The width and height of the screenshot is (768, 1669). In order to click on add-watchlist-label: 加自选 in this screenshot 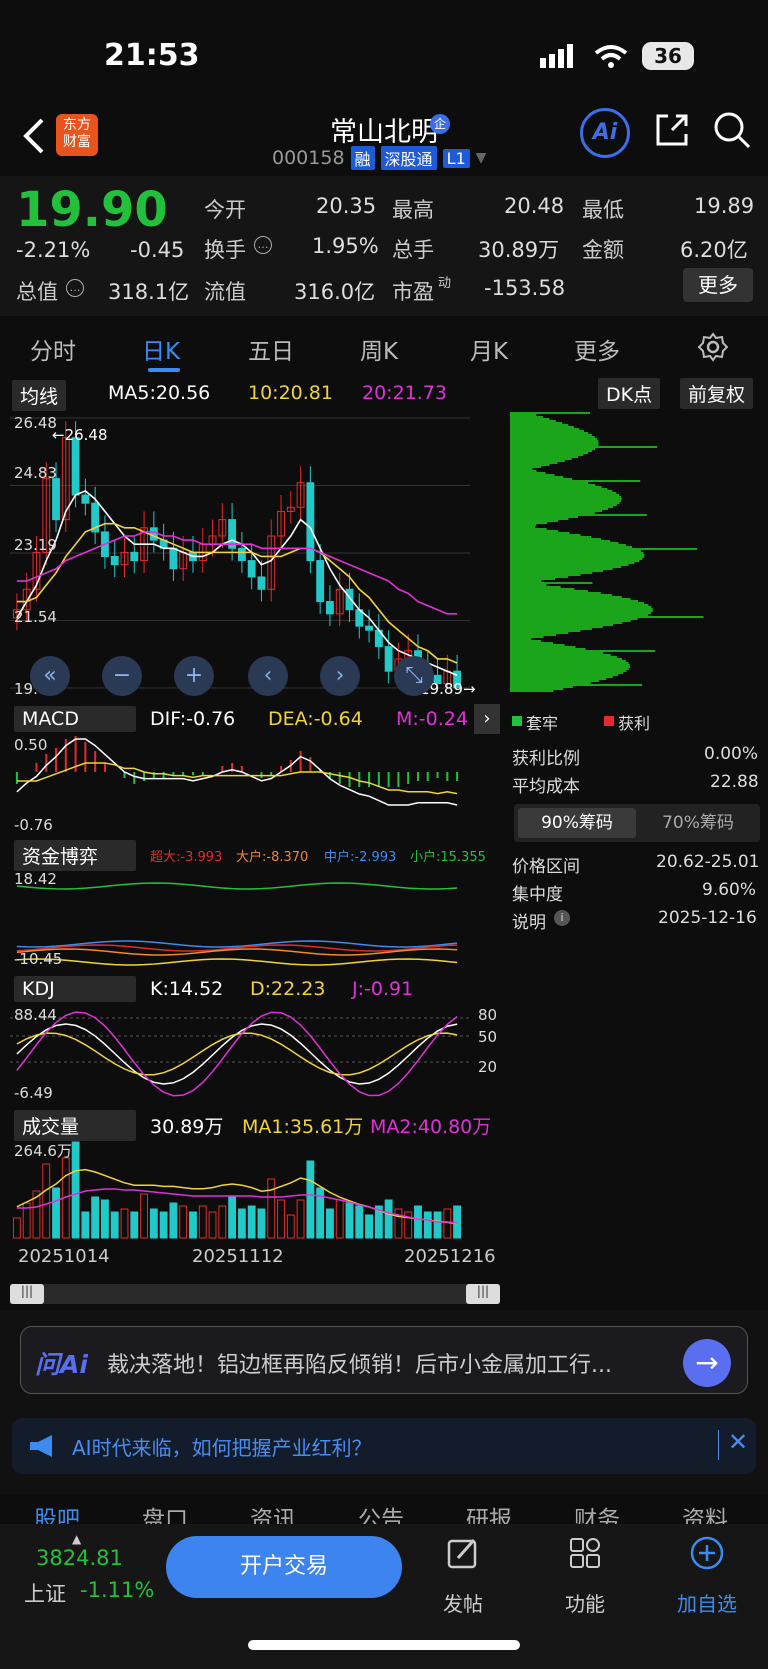, I will do `click(707, 1602)`.